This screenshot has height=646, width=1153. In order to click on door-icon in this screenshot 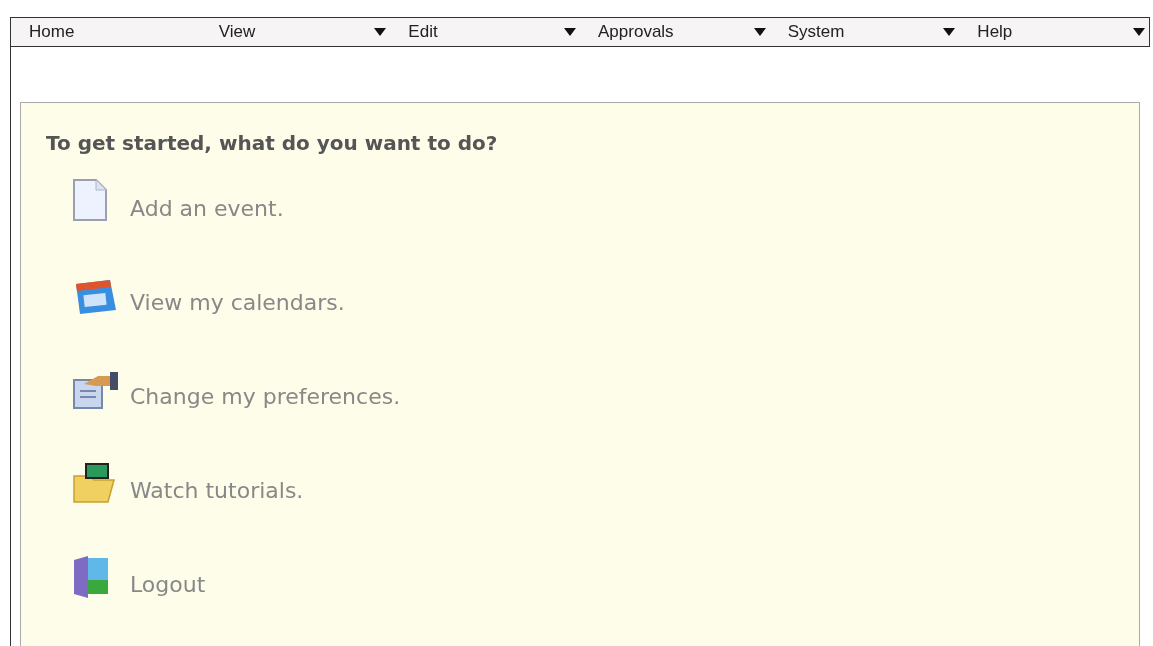, I will do `click(91, 576)`.